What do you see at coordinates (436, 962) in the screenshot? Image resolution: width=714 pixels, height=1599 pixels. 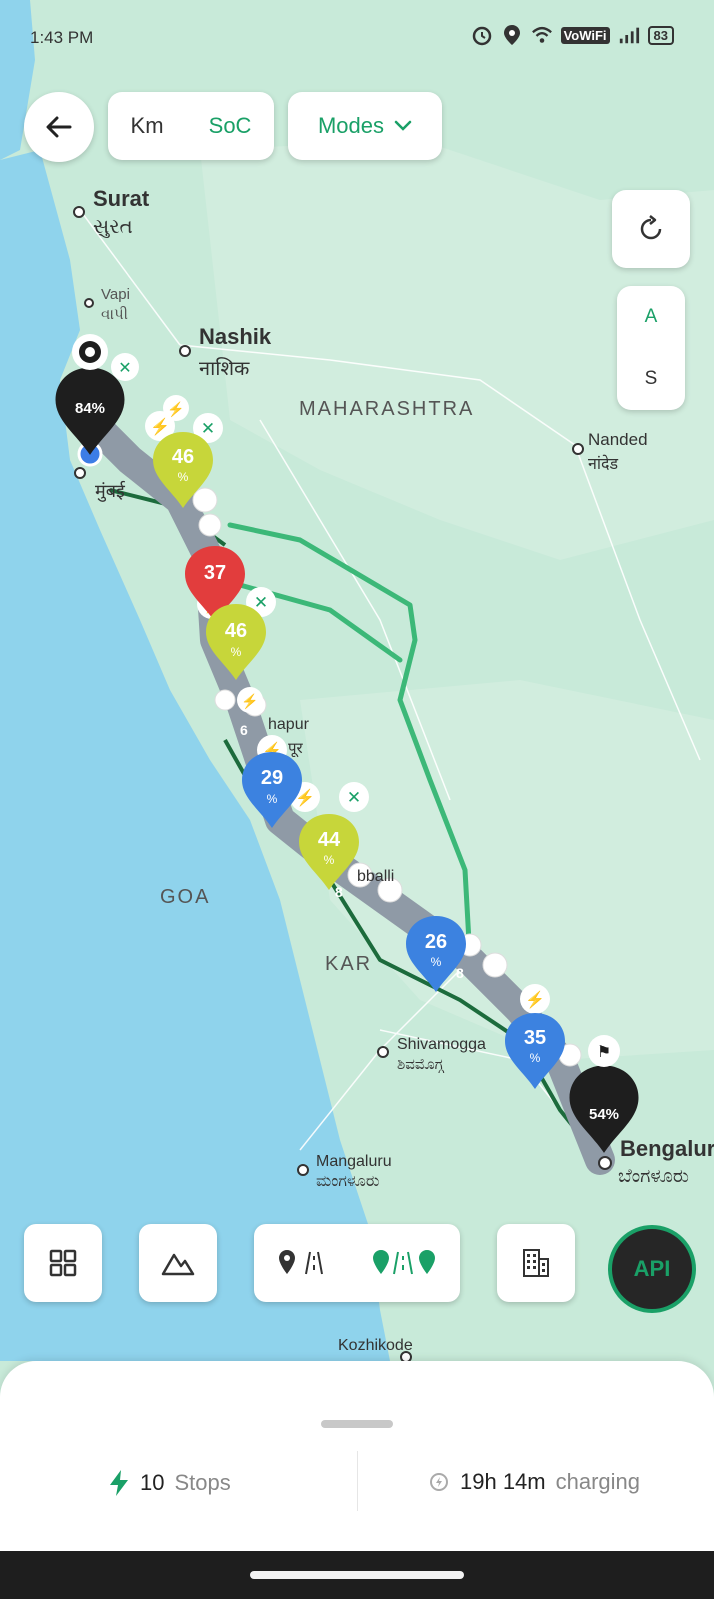 I see `stop-6-pct: %` at bounding box center [436, 962].